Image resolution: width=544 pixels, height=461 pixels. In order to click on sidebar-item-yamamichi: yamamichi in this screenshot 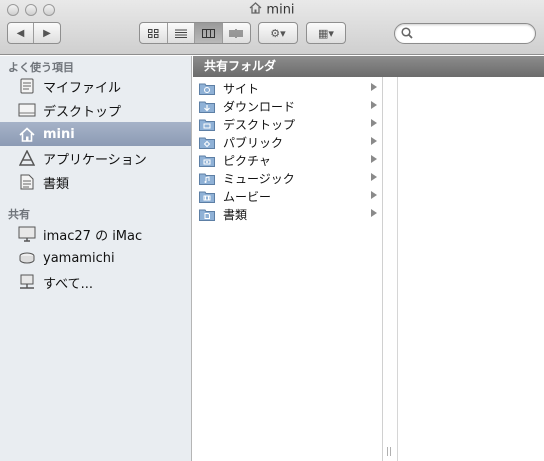, I will do `click(95, 258)`.